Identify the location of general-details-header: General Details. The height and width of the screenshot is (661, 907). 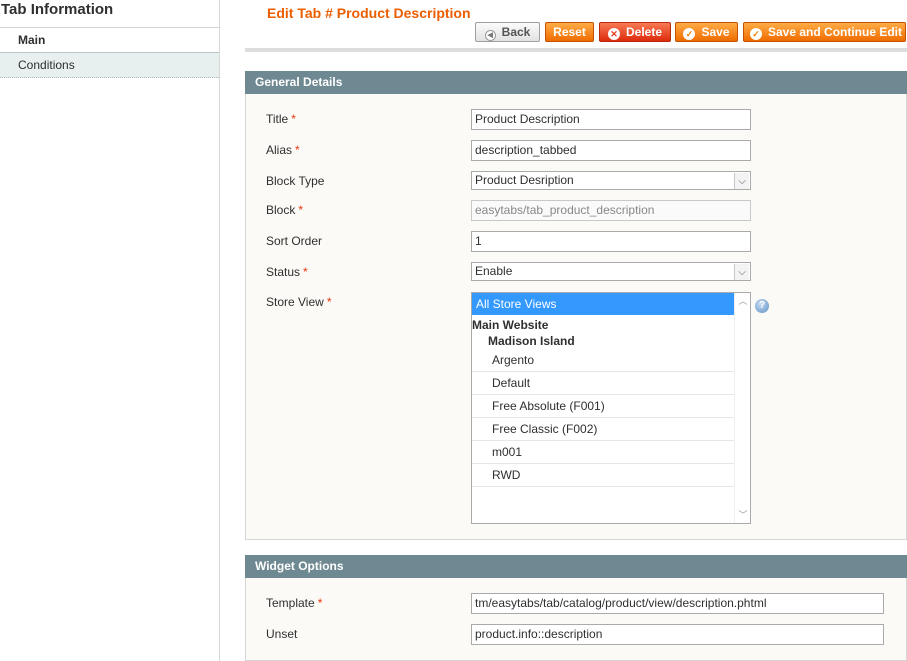
(576, 82).